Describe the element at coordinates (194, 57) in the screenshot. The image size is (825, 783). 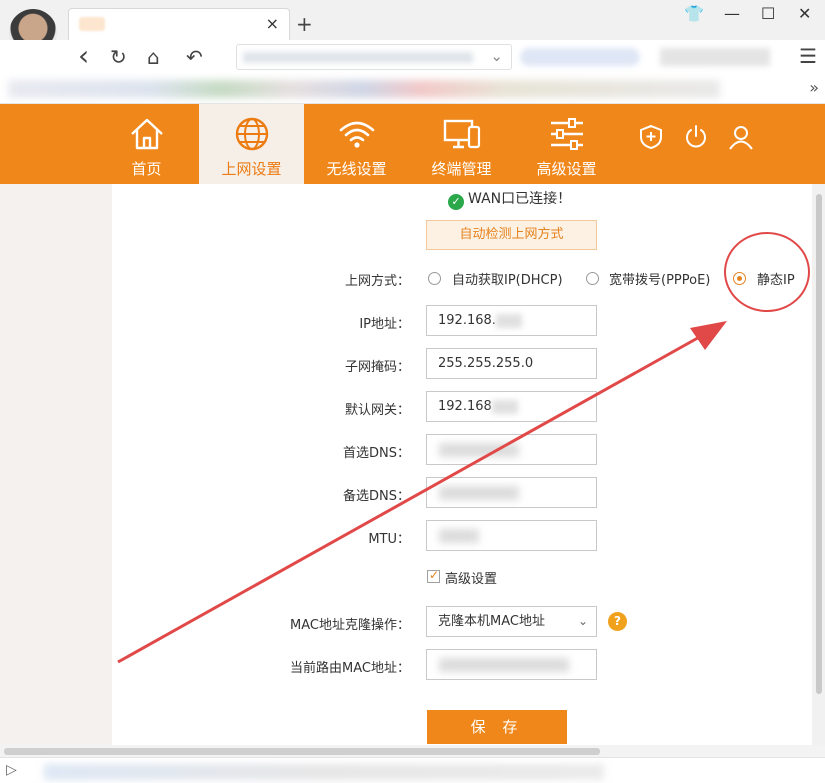
I see `undo-button: ↶` at that location.